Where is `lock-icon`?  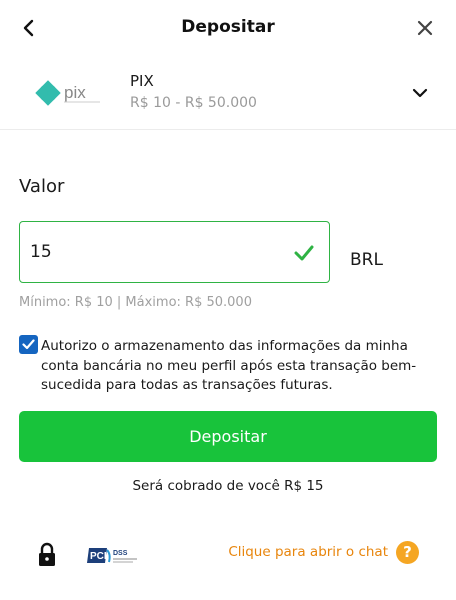 lock-icon is located at coordinates (47, 554).